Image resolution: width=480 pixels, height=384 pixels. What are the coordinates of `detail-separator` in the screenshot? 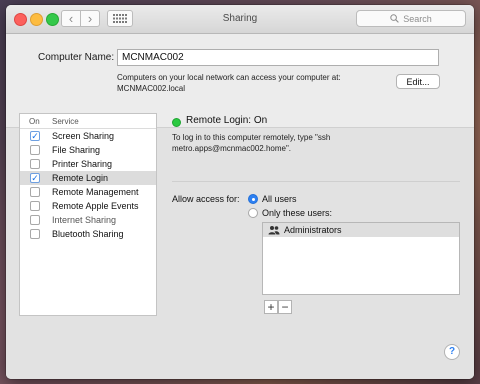 It's located at (316, 181).